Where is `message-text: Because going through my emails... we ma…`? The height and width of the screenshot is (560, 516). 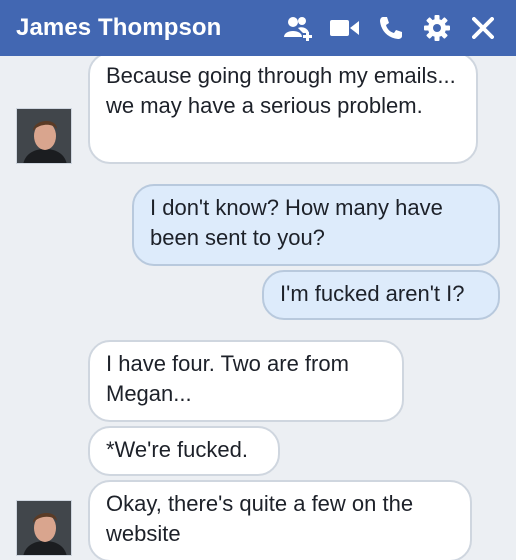 message-text: Because going through my emails... we ma… is located at coordinates (281, 90).